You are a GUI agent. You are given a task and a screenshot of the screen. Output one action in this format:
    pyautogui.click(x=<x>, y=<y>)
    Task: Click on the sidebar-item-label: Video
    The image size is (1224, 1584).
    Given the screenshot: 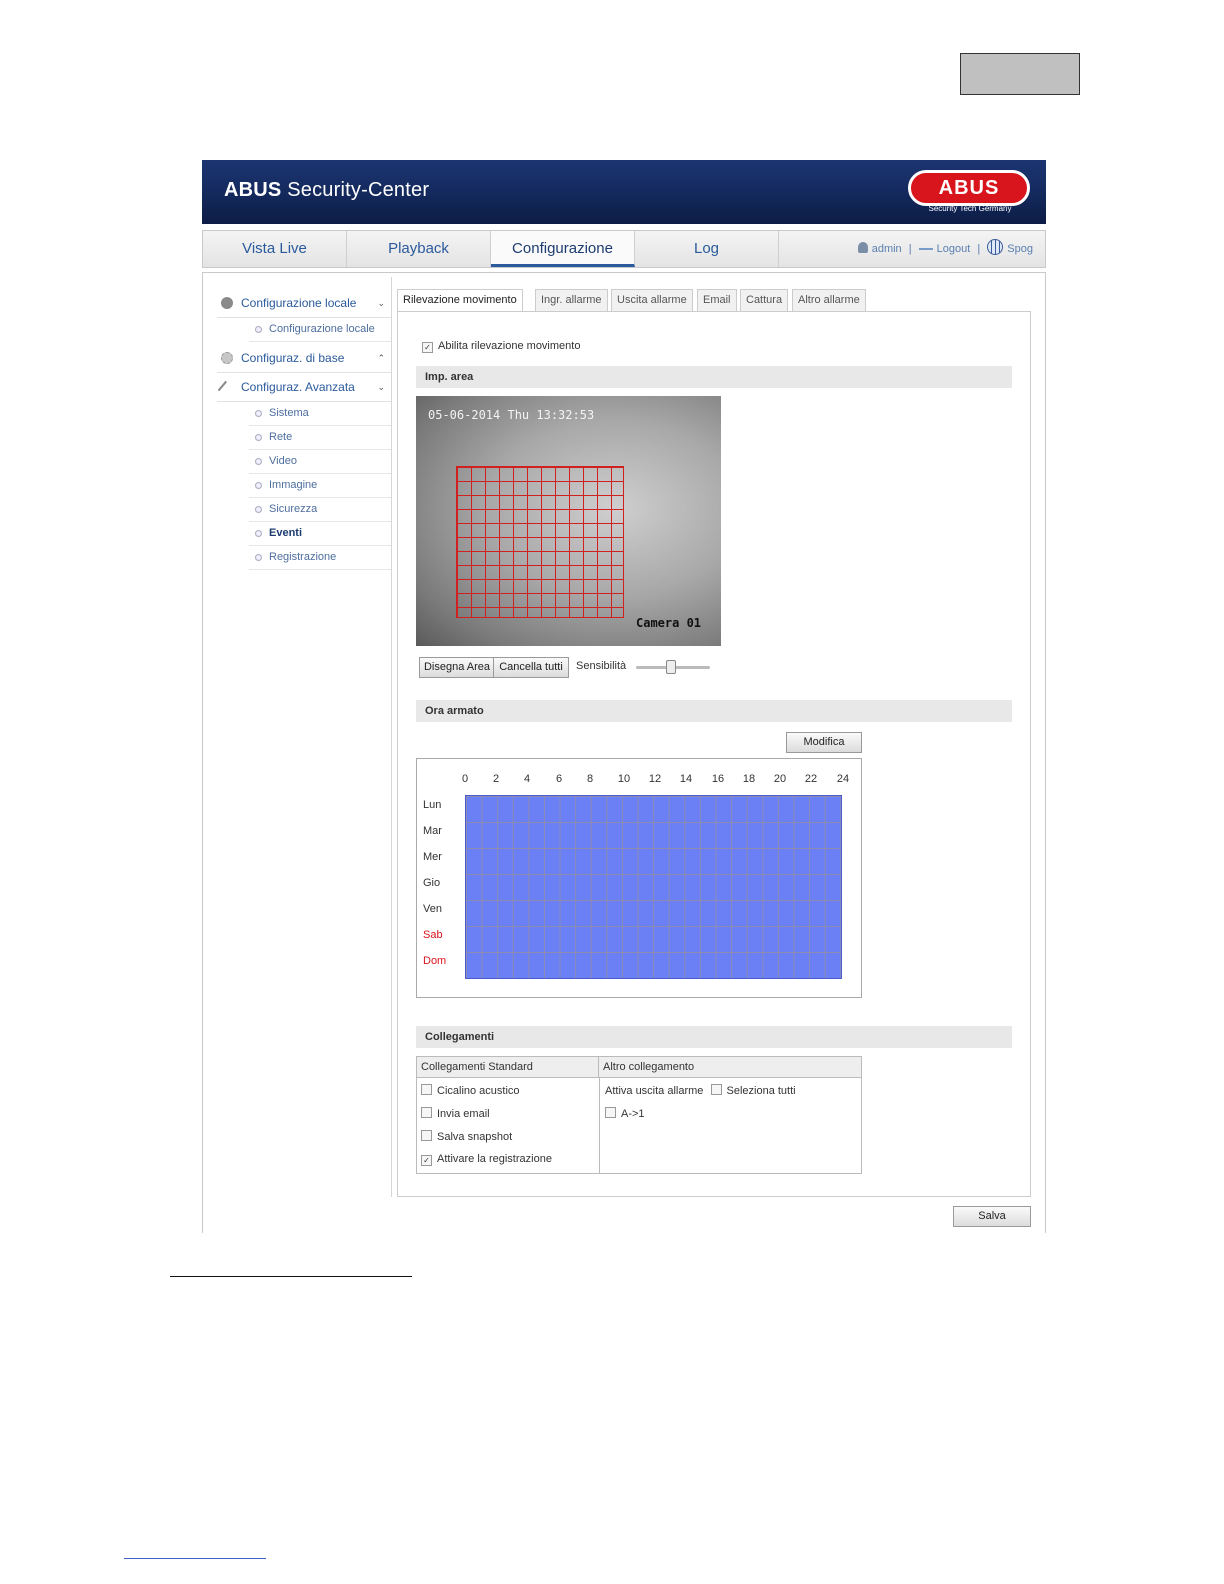 What is the action you would take?
    pyautogui.click(x=283, y=461)
    